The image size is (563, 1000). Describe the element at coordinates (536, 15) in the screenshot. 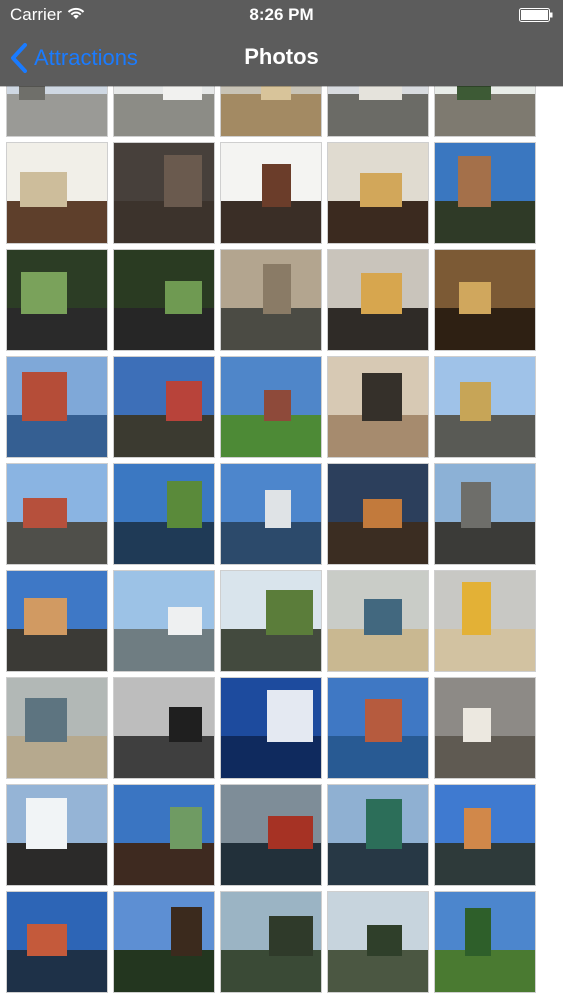

I see `battery-icon` at that location.